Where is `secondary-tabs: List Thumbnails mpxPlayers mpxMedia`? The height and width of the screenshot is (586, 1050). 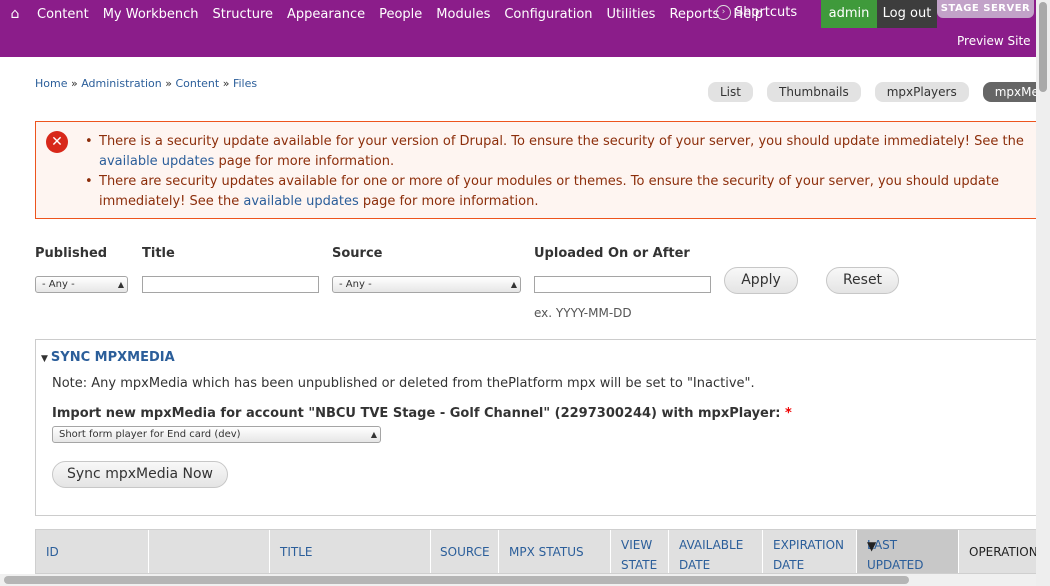
secondary-tabs: List Thumbnails mpxPlayers mpxMedia is located at coordinates (872, 92).